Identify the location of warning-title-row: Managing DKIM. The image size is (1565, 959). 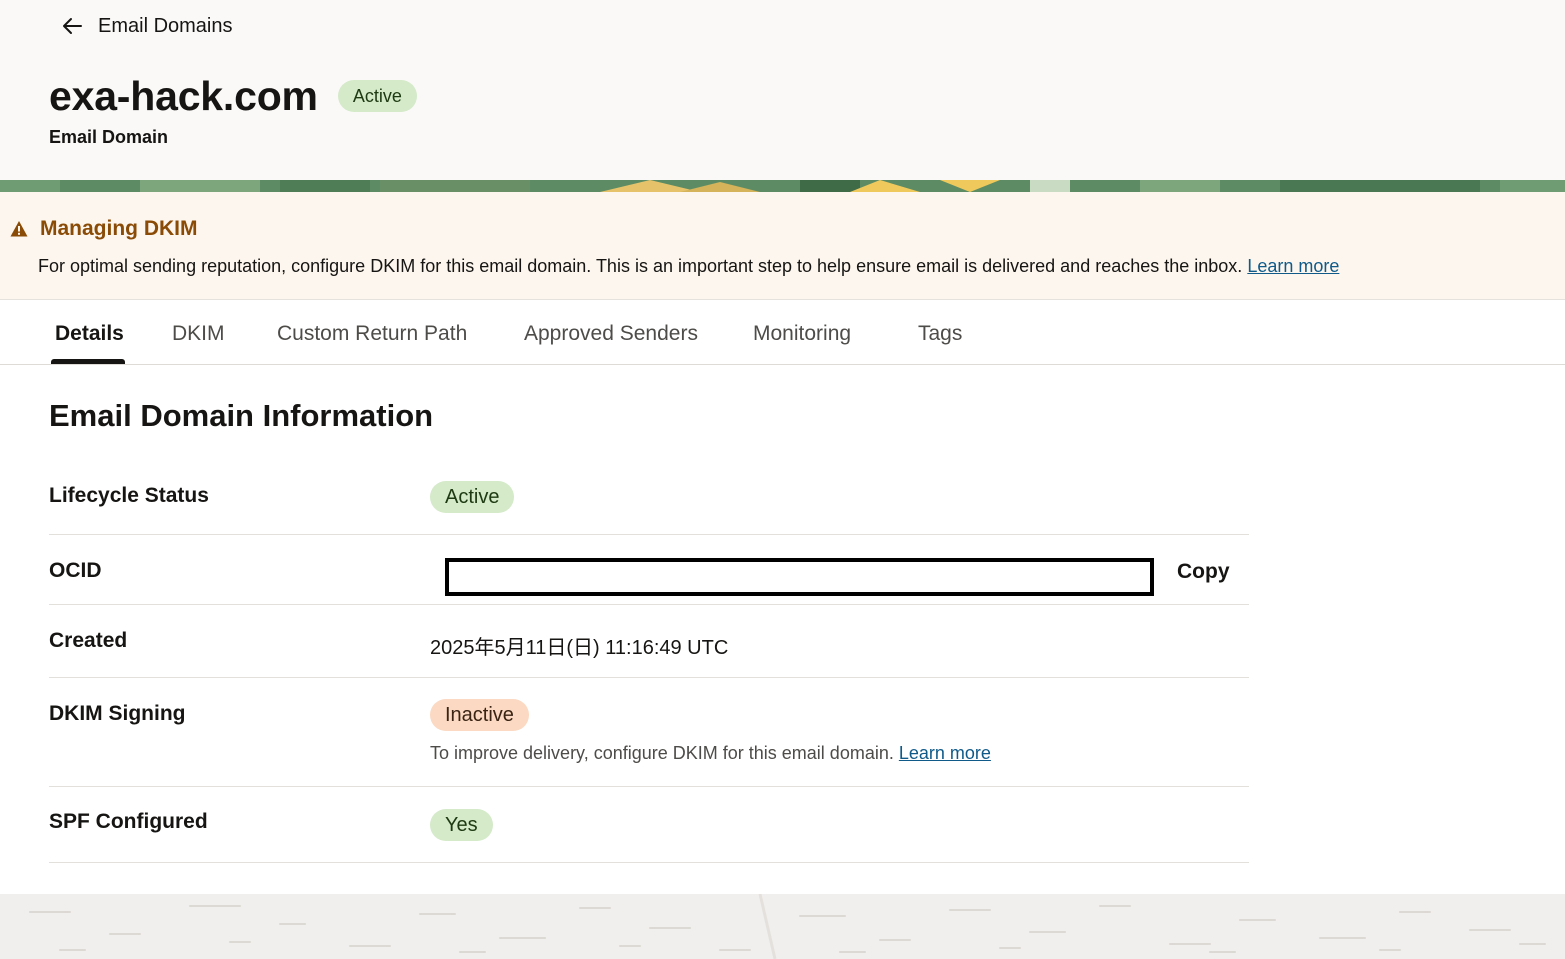
(104, 229).